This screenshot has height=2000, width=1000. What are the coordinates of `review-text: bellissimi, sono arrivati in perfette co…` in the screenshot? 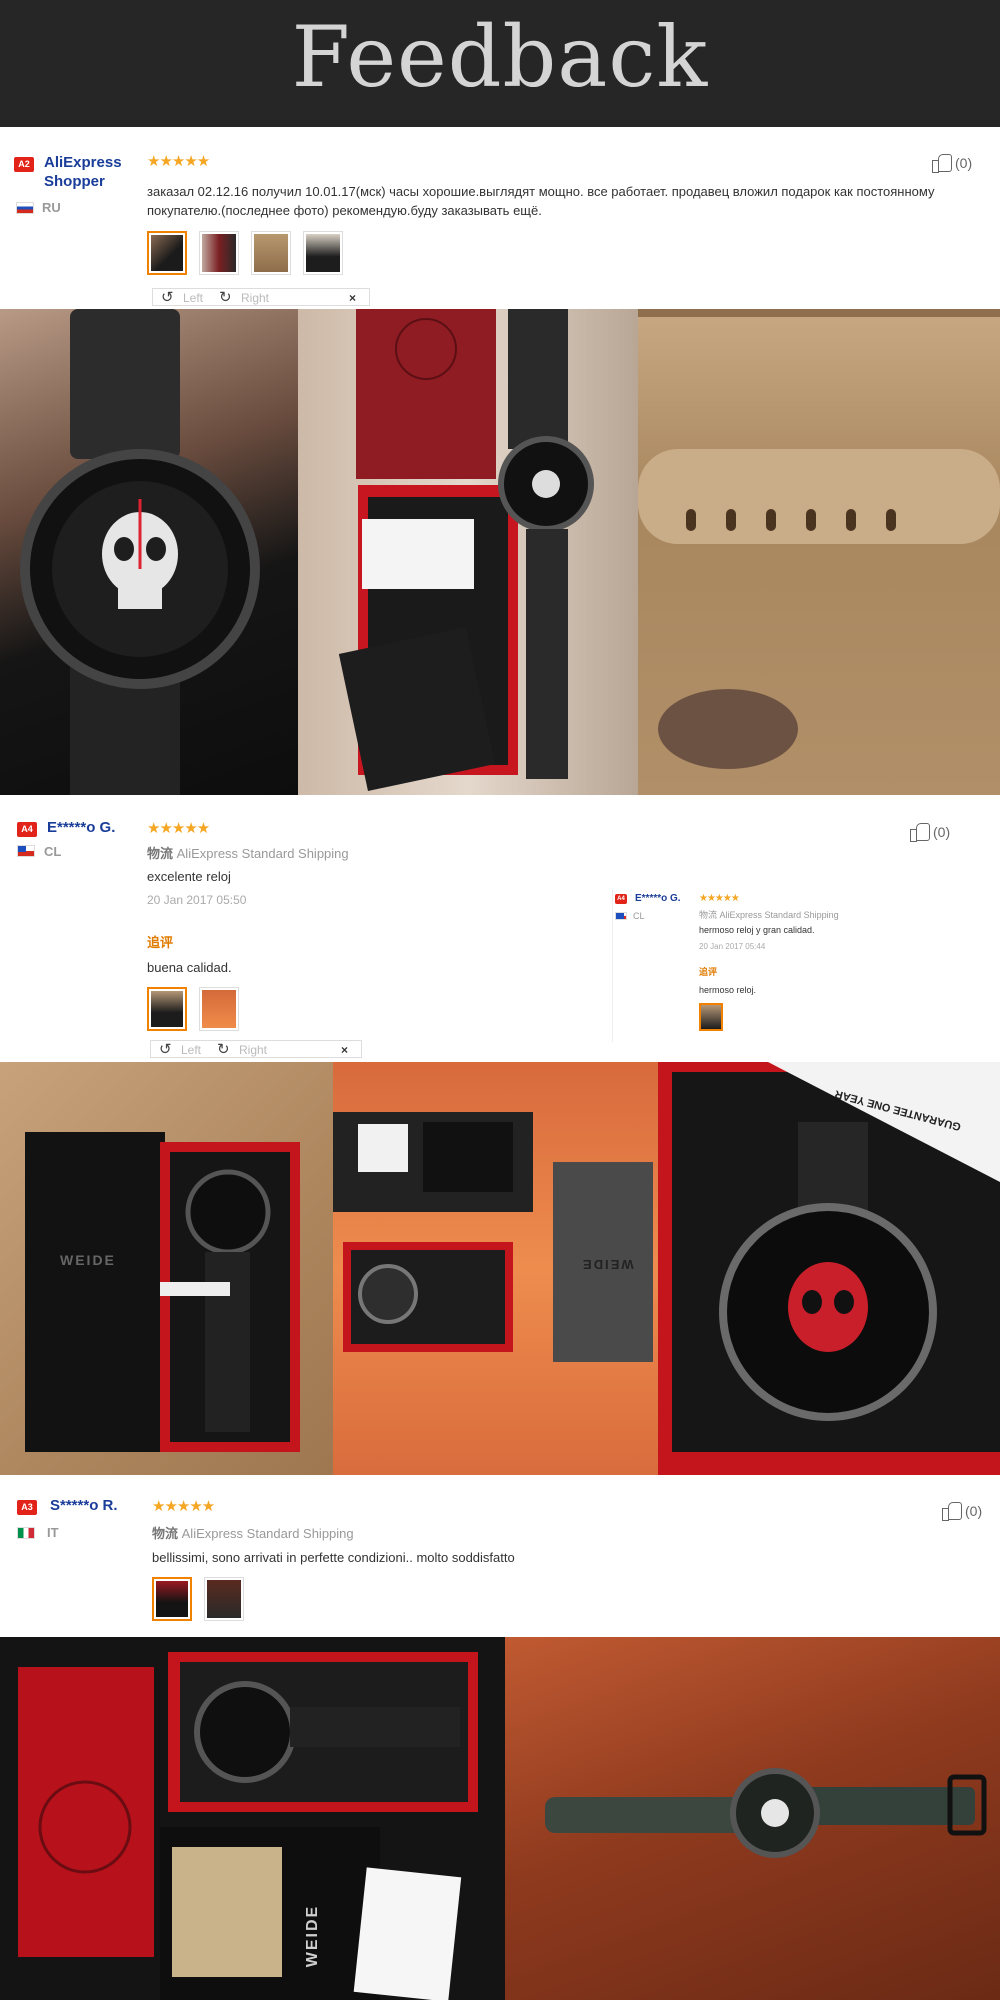 It's located at (333, 1557).